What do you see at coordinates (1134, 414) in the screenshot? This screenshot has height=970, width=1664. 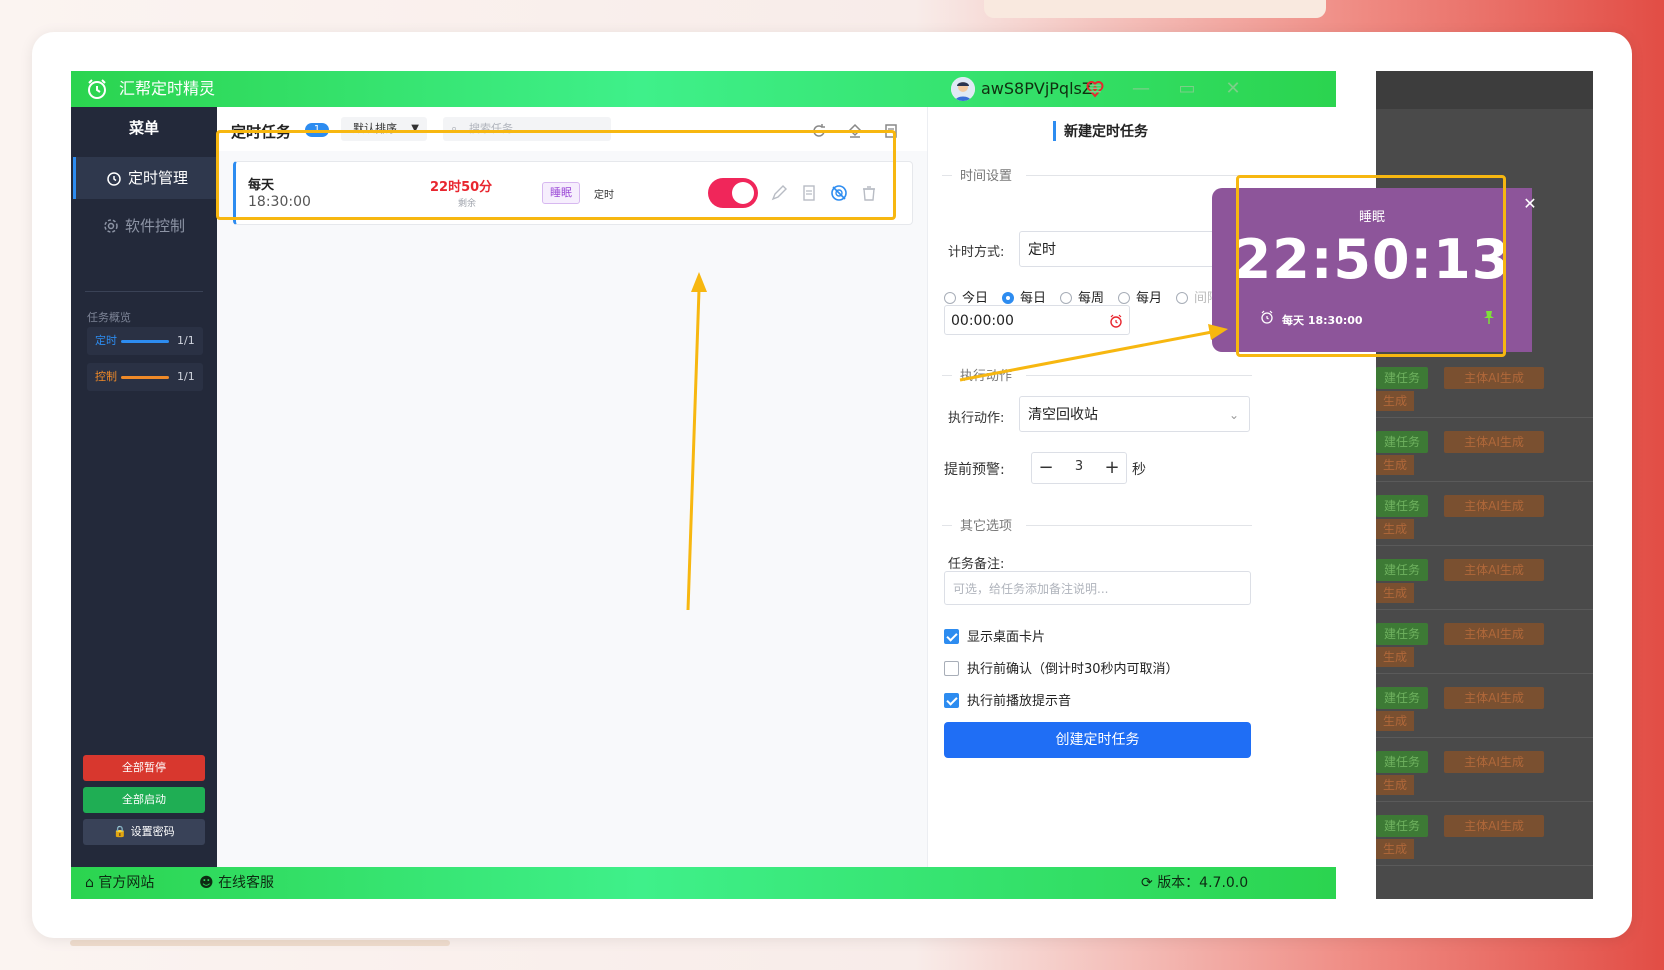 I see `action-select: 清空回收站 ⌄` at bounding box center [1134, 414].